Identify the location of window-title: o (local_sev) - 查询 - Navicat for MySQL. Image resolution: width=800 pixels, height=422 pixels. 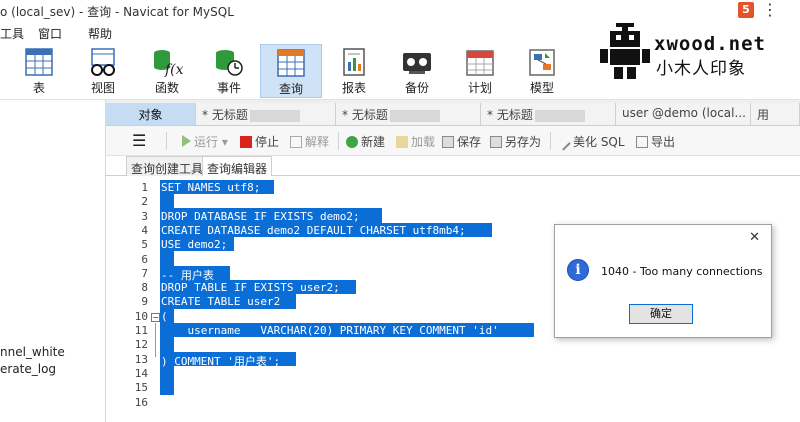
(117, 12).